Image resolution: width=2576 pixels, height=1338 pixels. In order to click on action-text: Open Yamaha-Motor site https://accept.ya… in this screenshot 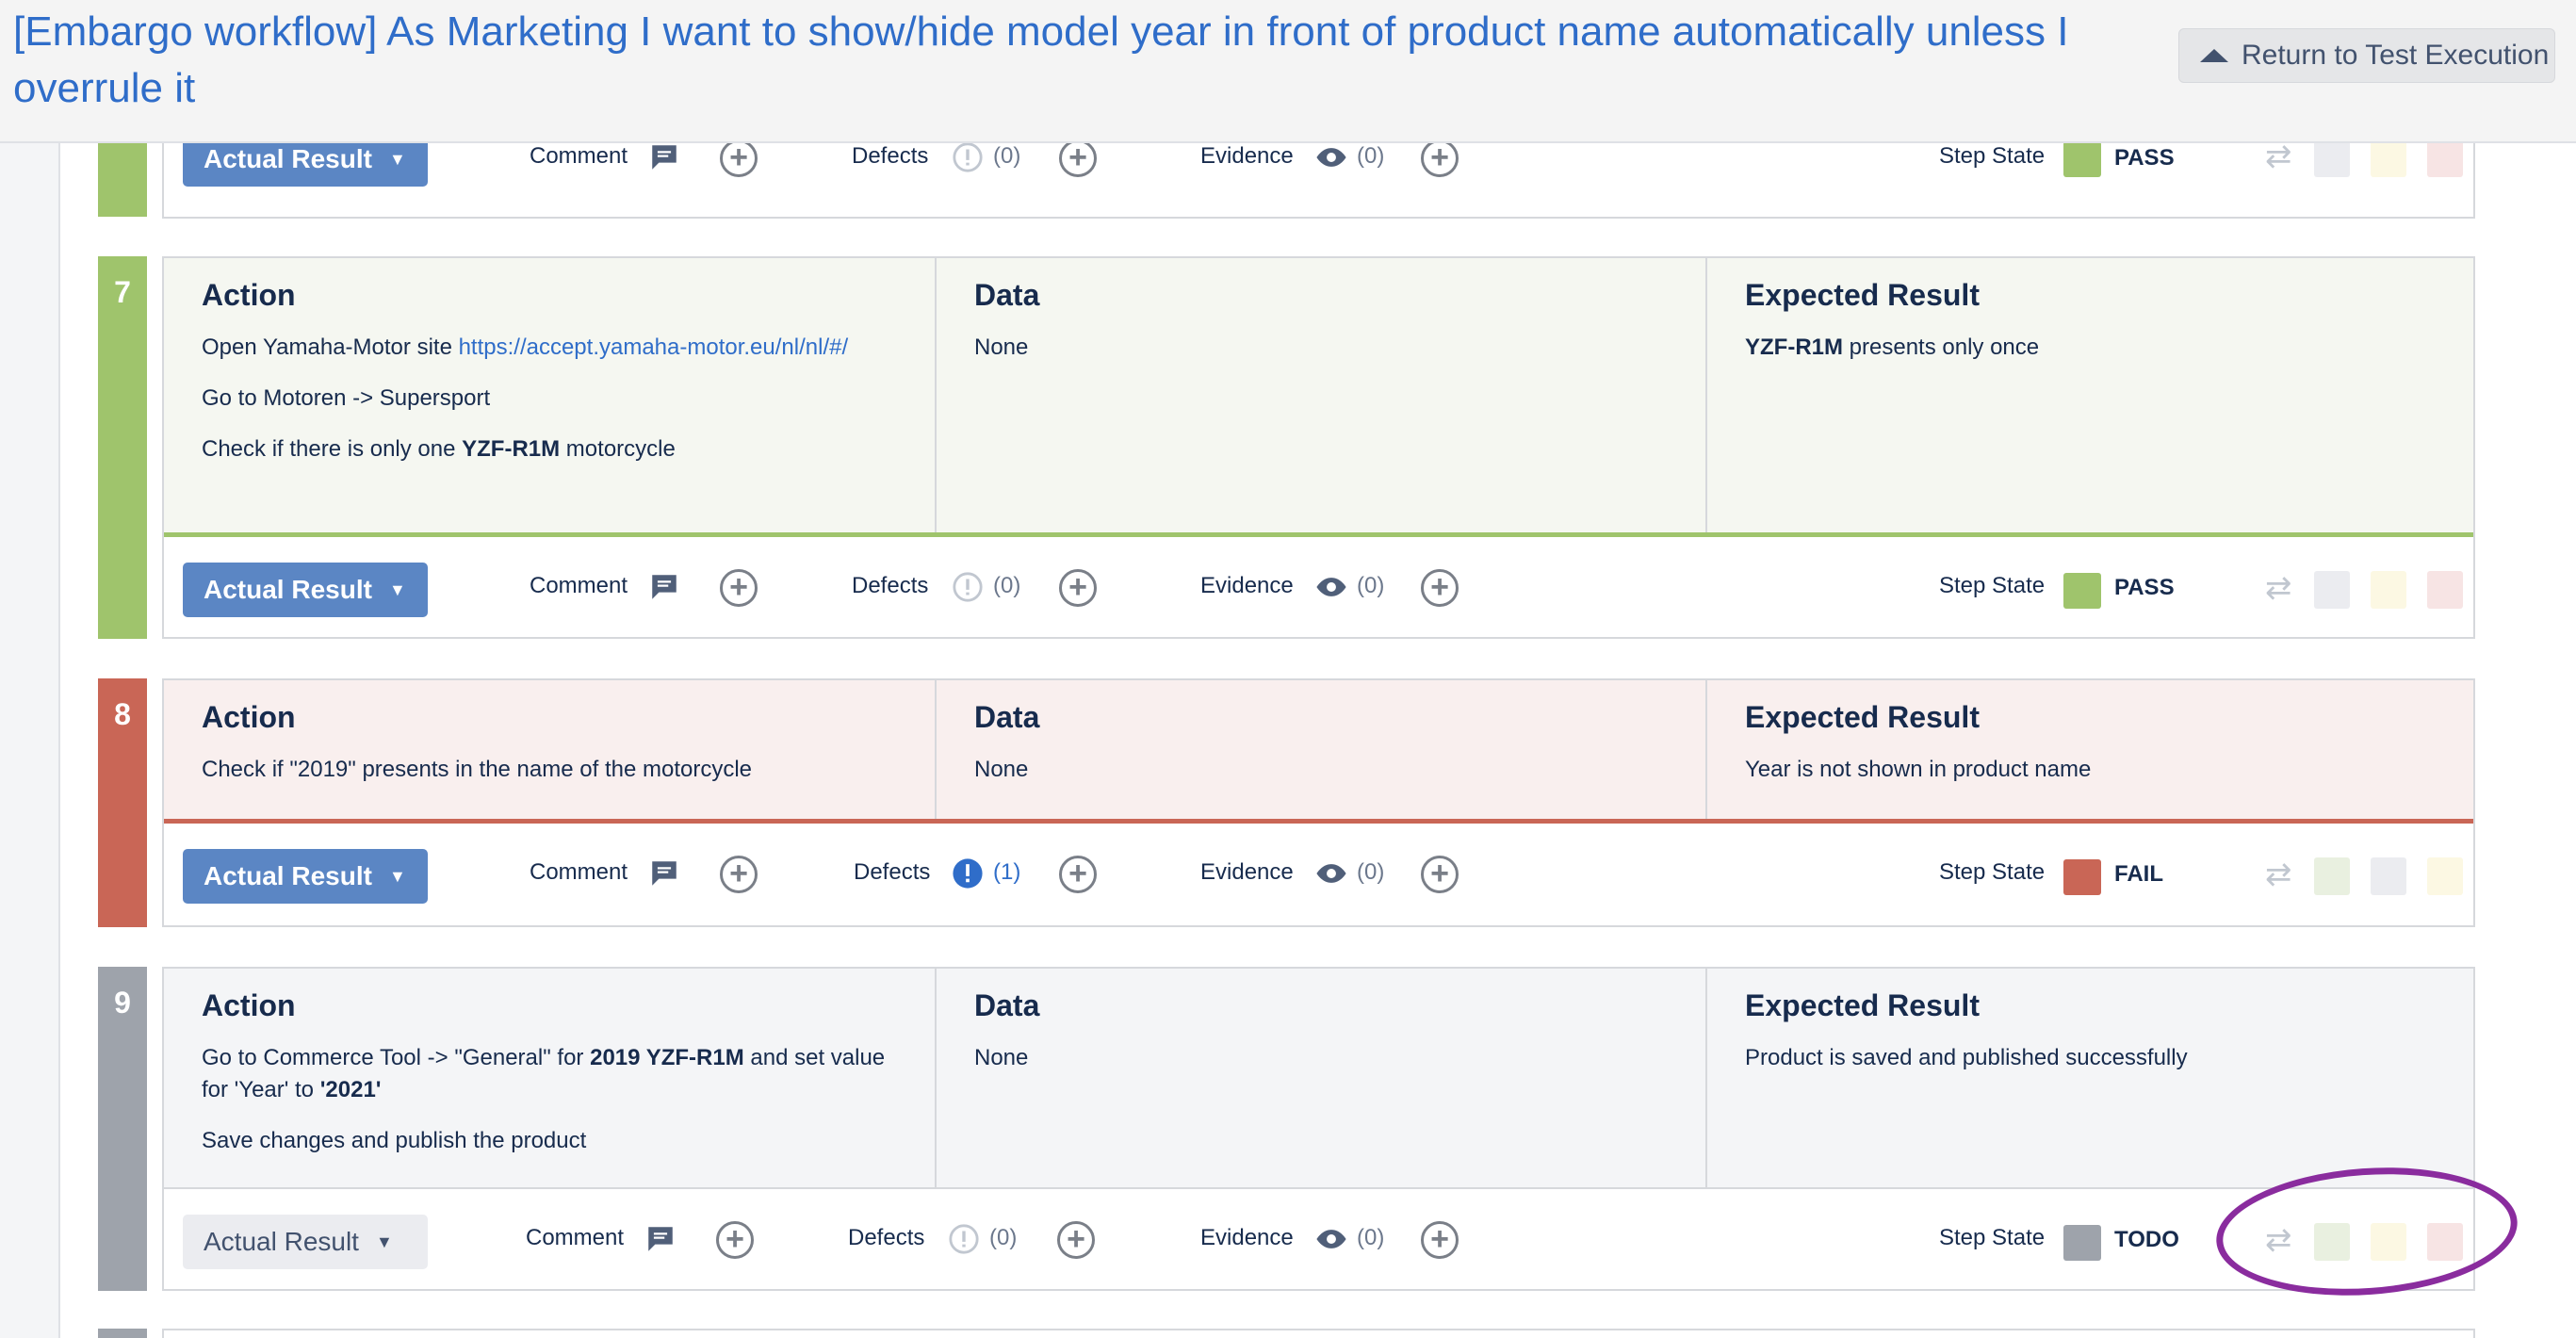, I will do `click(549, 348)`.